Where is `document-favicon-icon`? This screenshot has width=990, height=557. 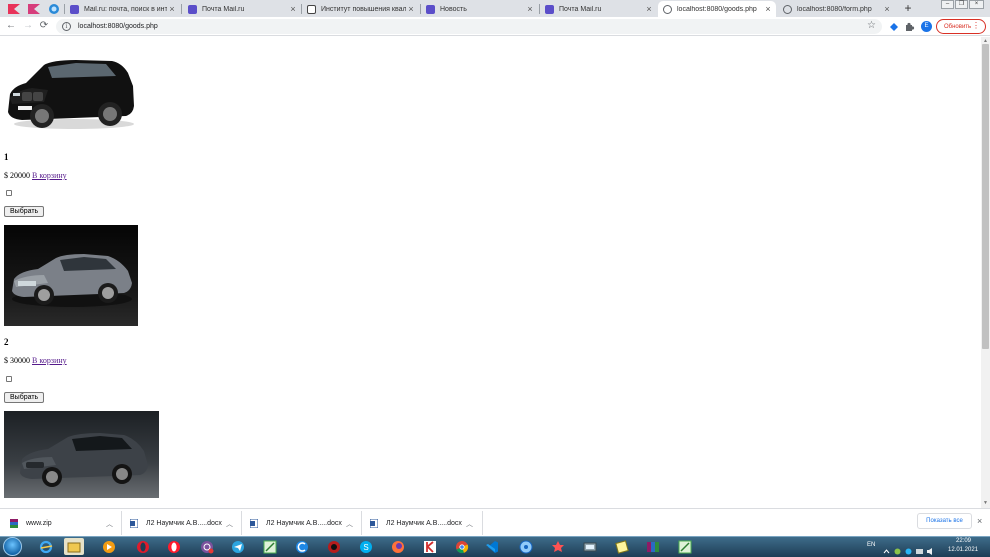
document-favicon-icon is located at coordinates (311, 9).